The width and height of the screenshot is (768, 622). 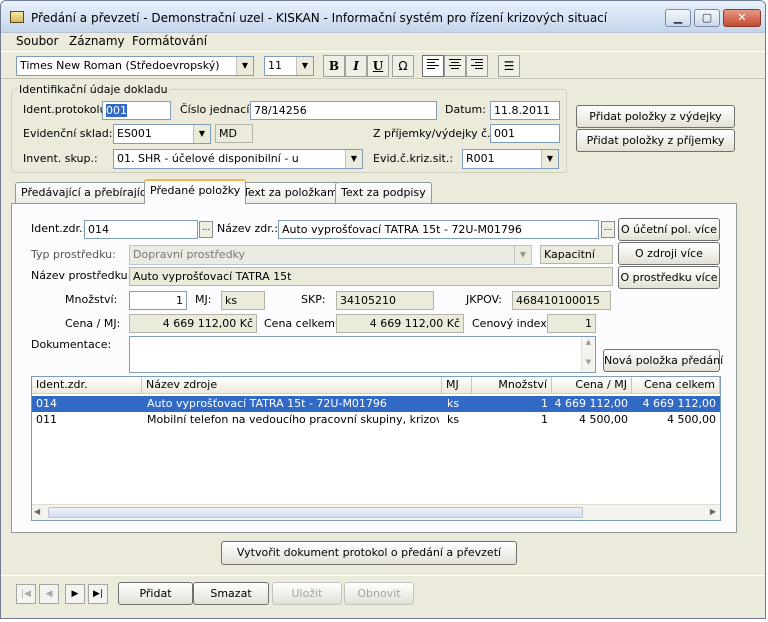 I want to click on underline-button: U, so click(x=378, y=66).